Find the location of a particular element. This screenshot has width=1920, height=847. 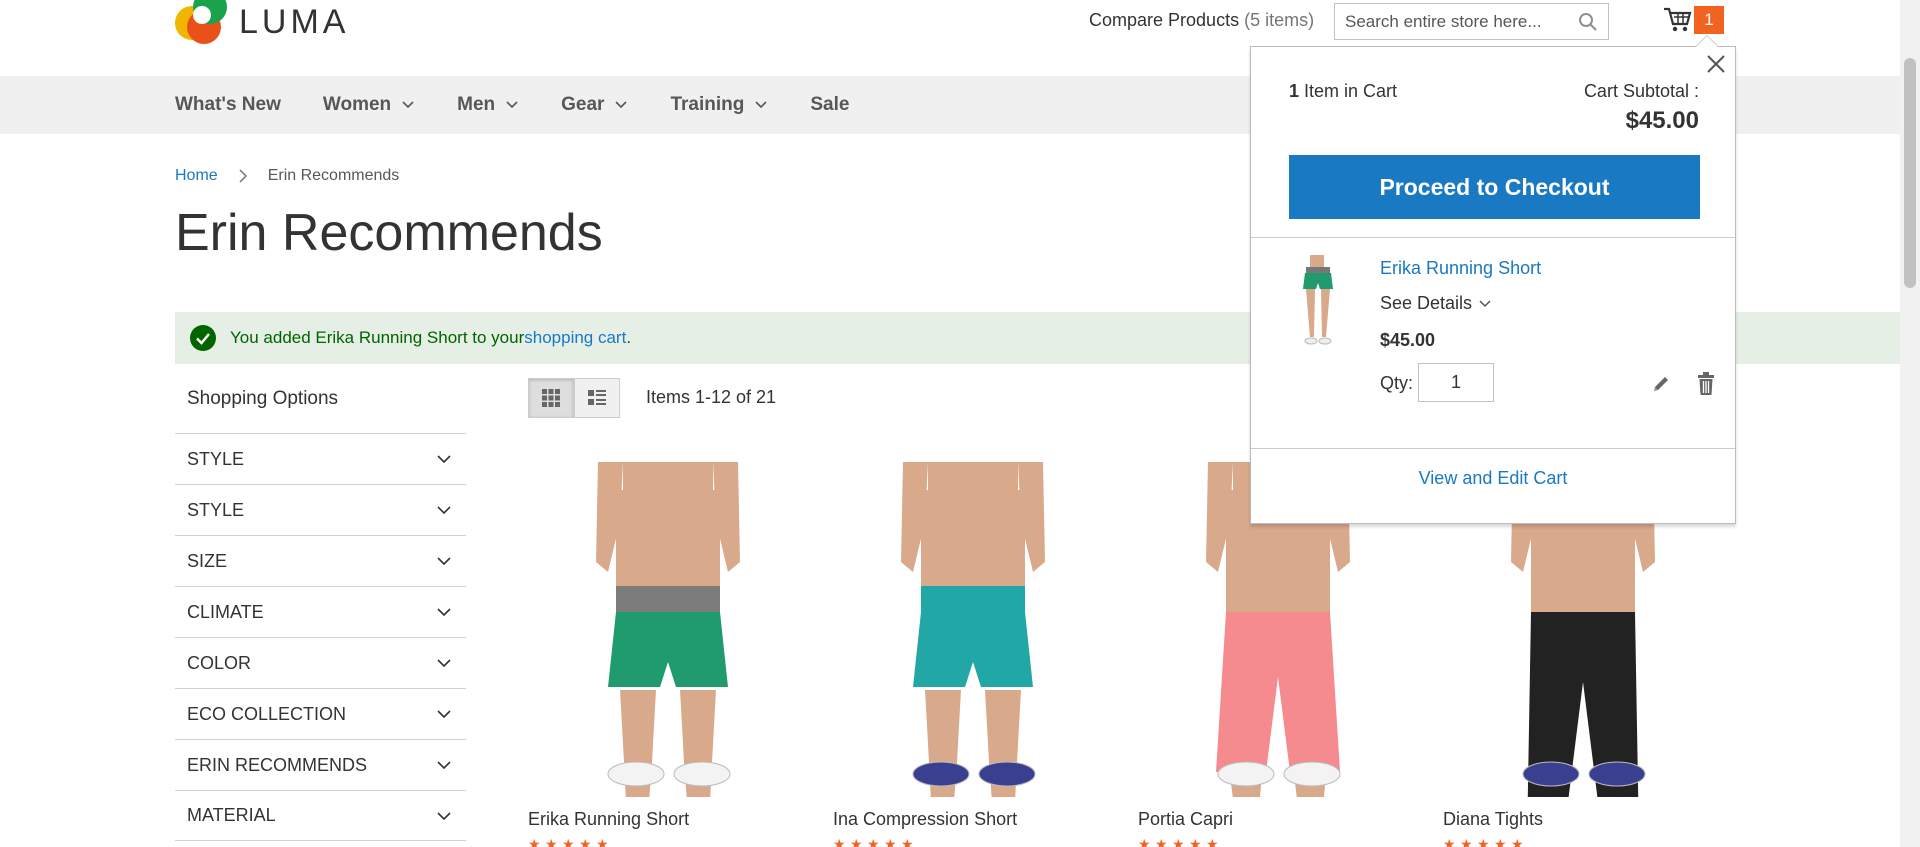

nav-item-label: Gear is located at coordinates (583, 104).